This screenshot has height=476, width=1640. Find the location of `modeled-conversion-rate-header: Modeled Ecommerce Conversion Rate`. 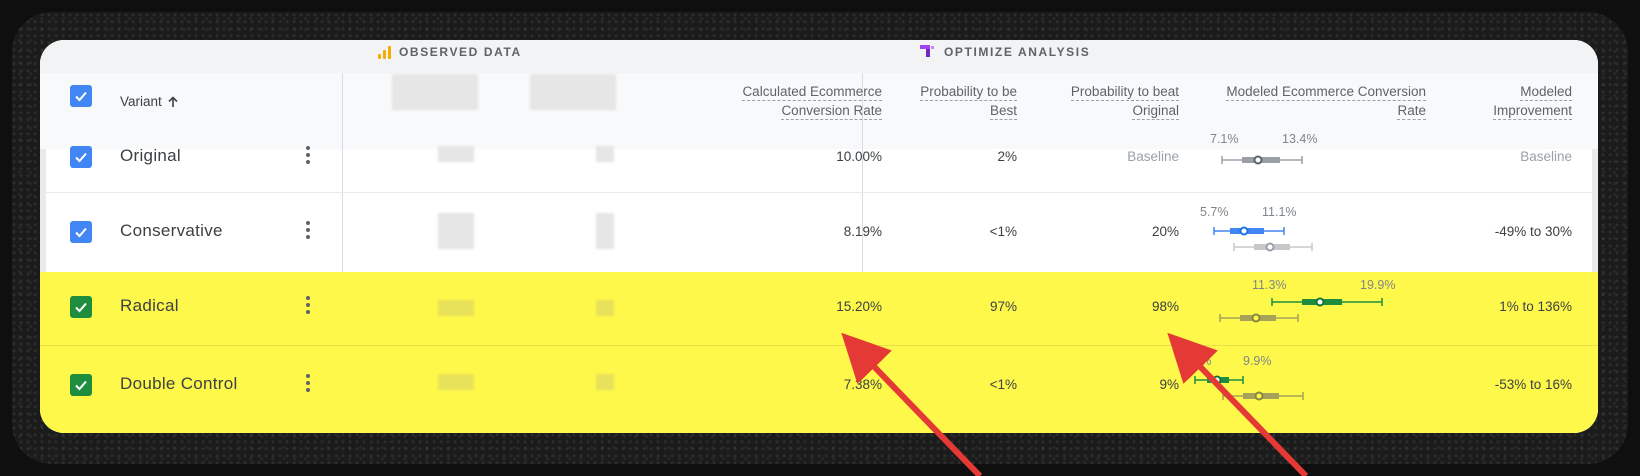

modeled-conversion-rate-header: Modeled Ecommerce Conversion Rate is located at coordinates (1306, 101).